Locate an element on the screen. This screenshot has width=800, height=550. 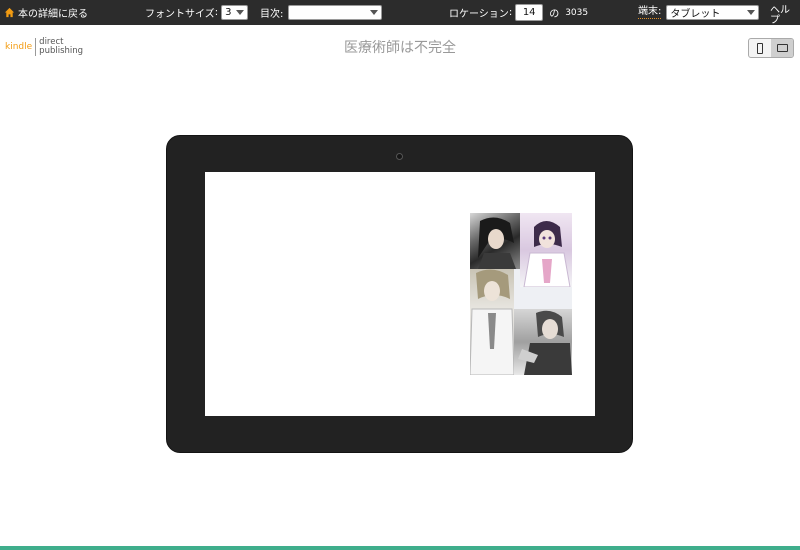
portrait-button is located at coordinates (760, 48).